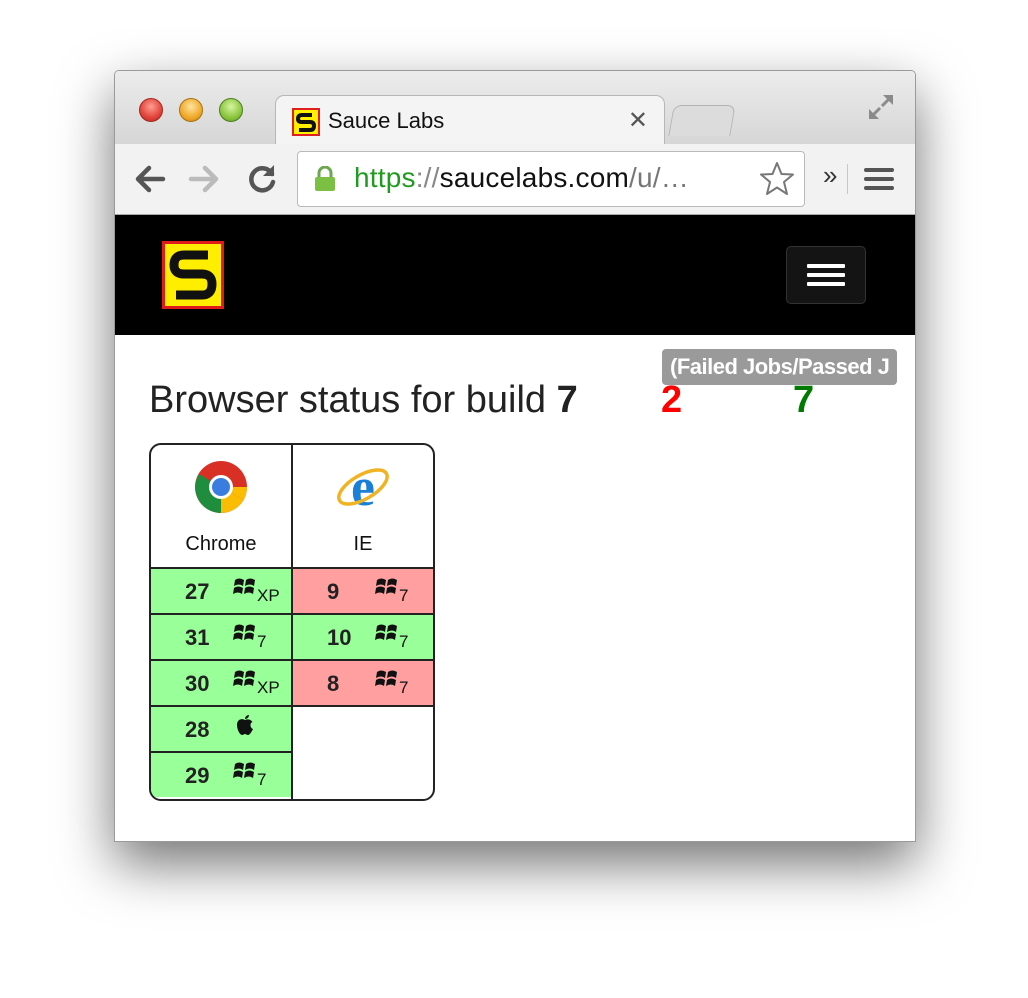 This screenshot has height=998, width=1028. Describe the element at coordinates (339, 637) in the screenshot. I see `browser-version: 10` at that location.